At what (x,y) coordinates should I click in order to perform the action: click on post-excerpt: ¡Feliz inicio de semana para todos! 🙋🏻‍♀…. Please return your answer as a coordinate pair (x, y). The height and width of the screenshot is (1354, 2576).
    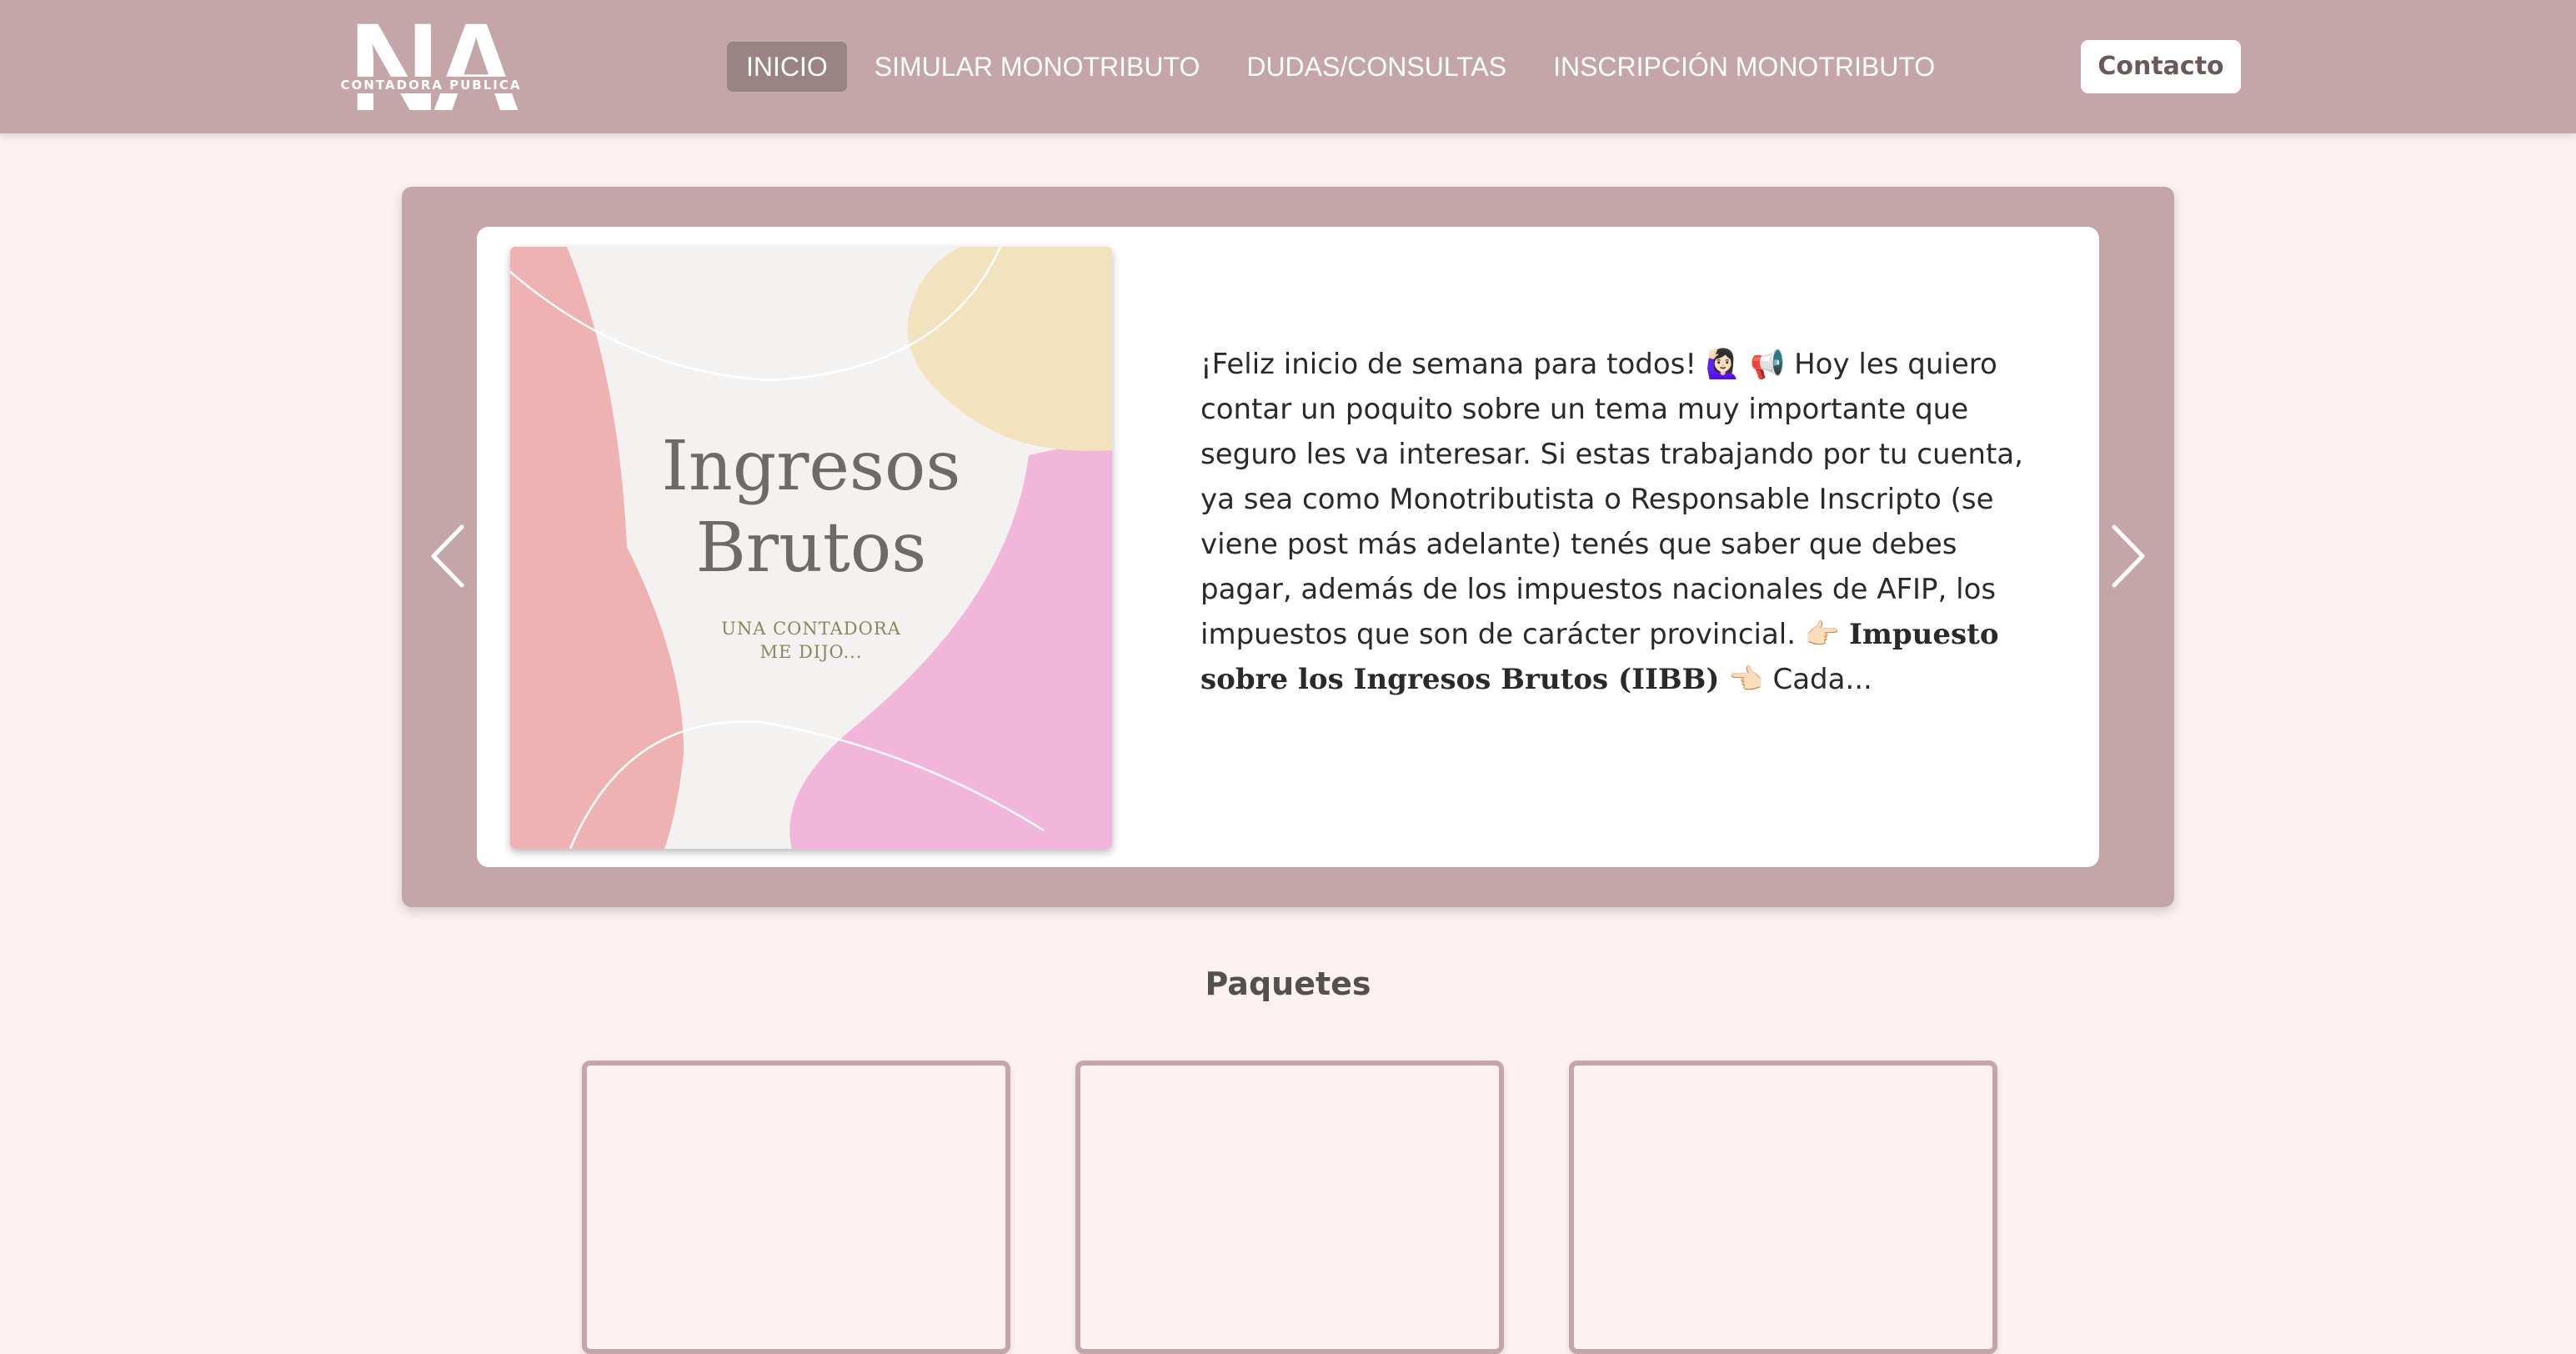
    Looking at the image, I should click on (1617, 522).